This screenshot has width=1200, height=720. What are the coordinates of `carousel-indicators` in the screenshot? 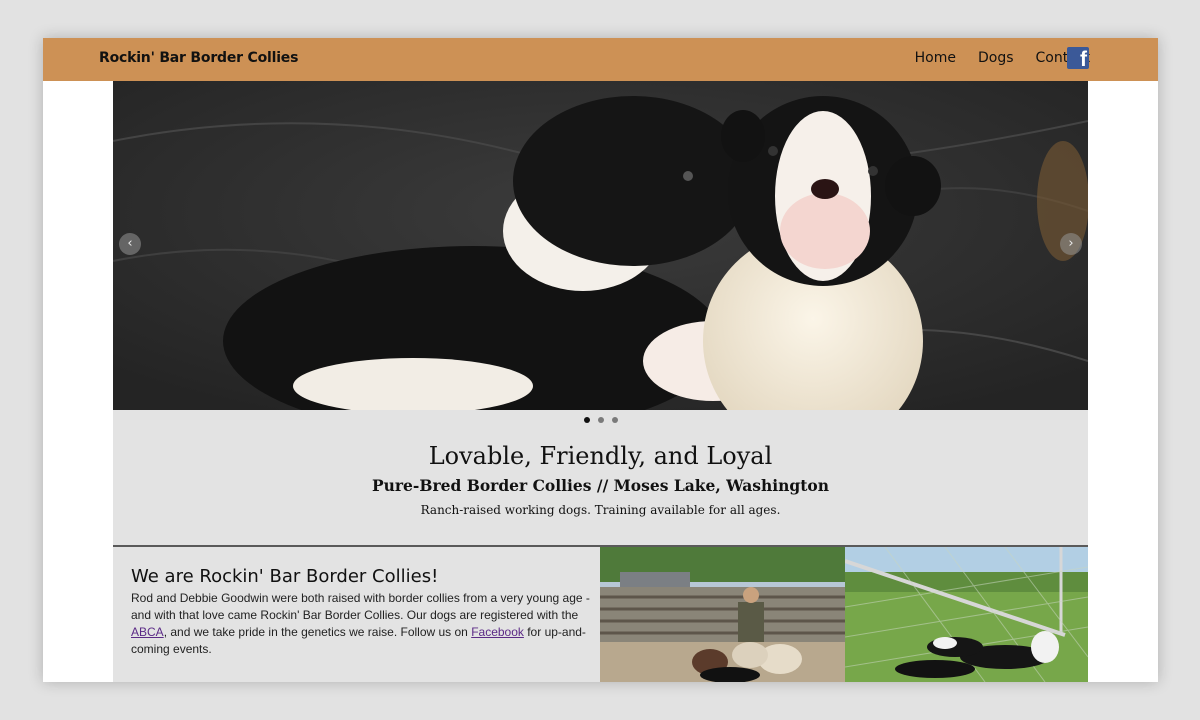 It's located at (600, 420).